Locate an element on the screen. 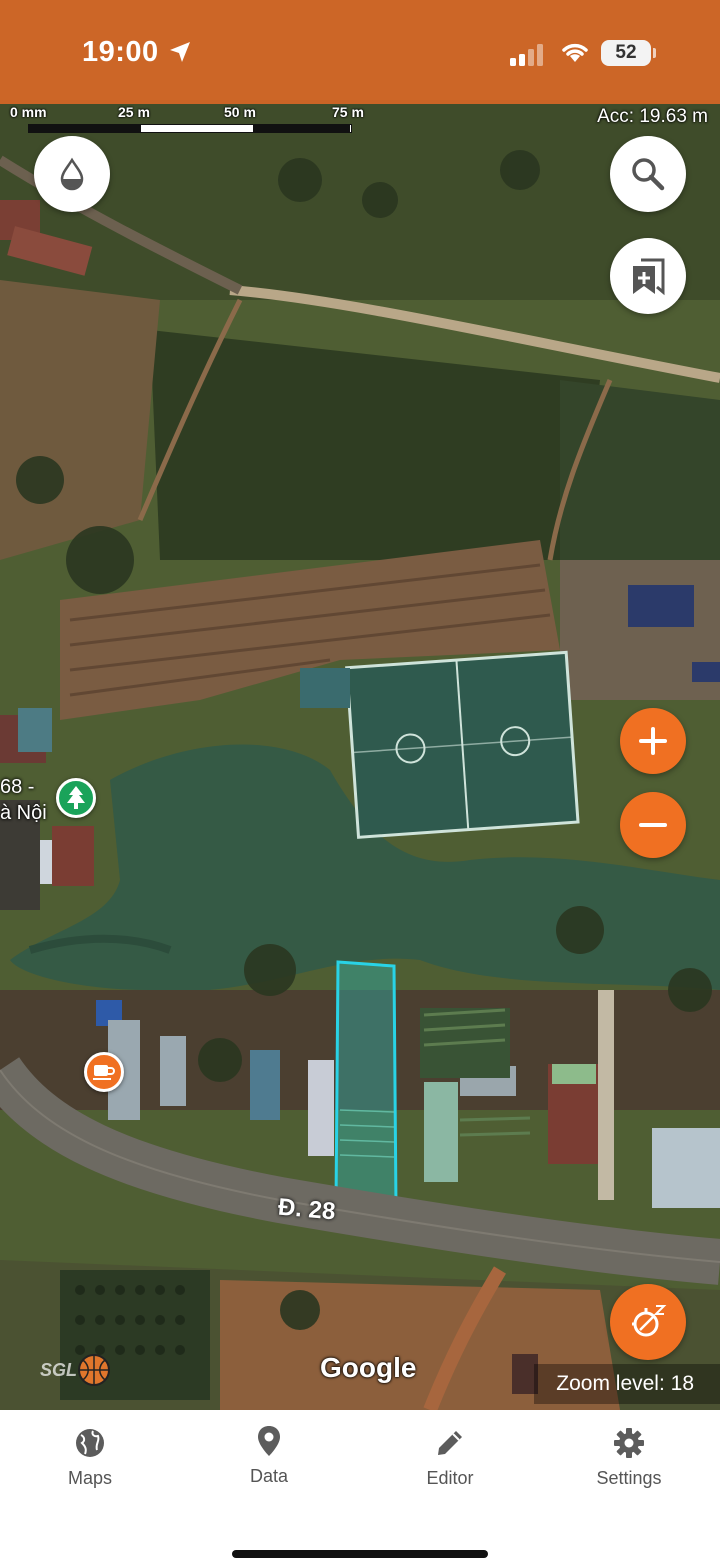 The width and height of the screenshot is (720, 1564). tab-editor-label: Editor is located at coordinates (450, 1478).